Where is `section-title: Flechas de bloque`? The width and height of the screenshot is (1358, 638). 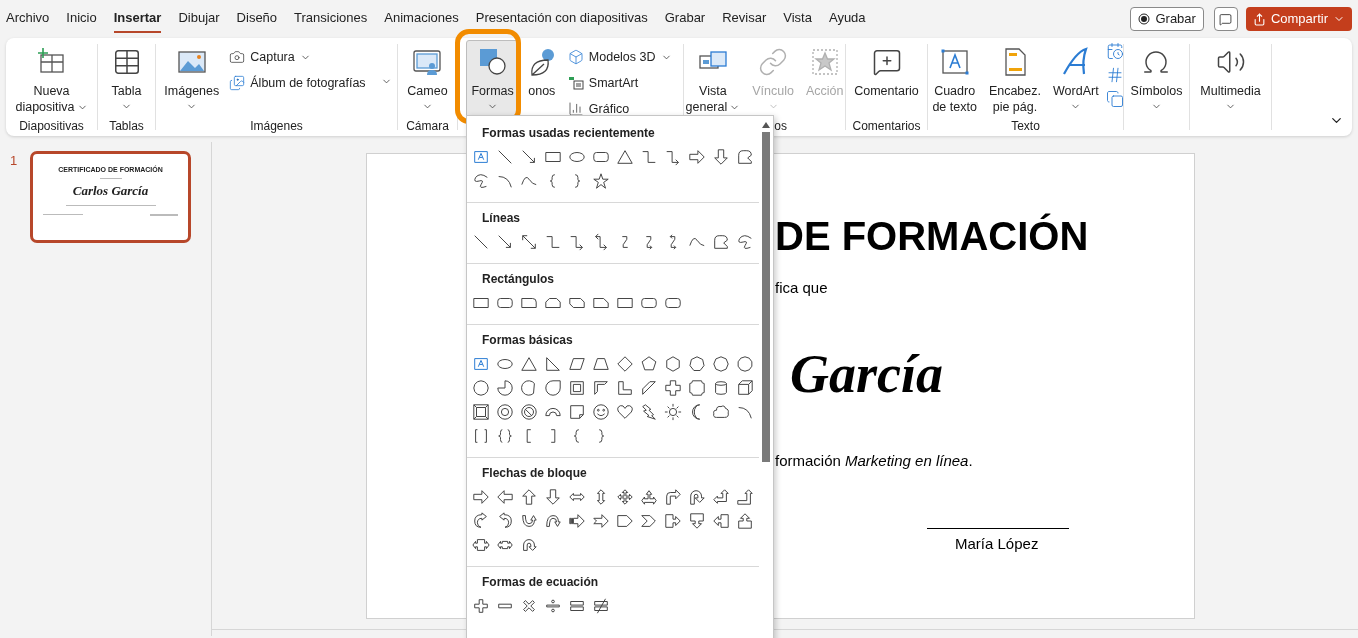
section-title: Flechas de bloque is located at coordinates (534, 473).